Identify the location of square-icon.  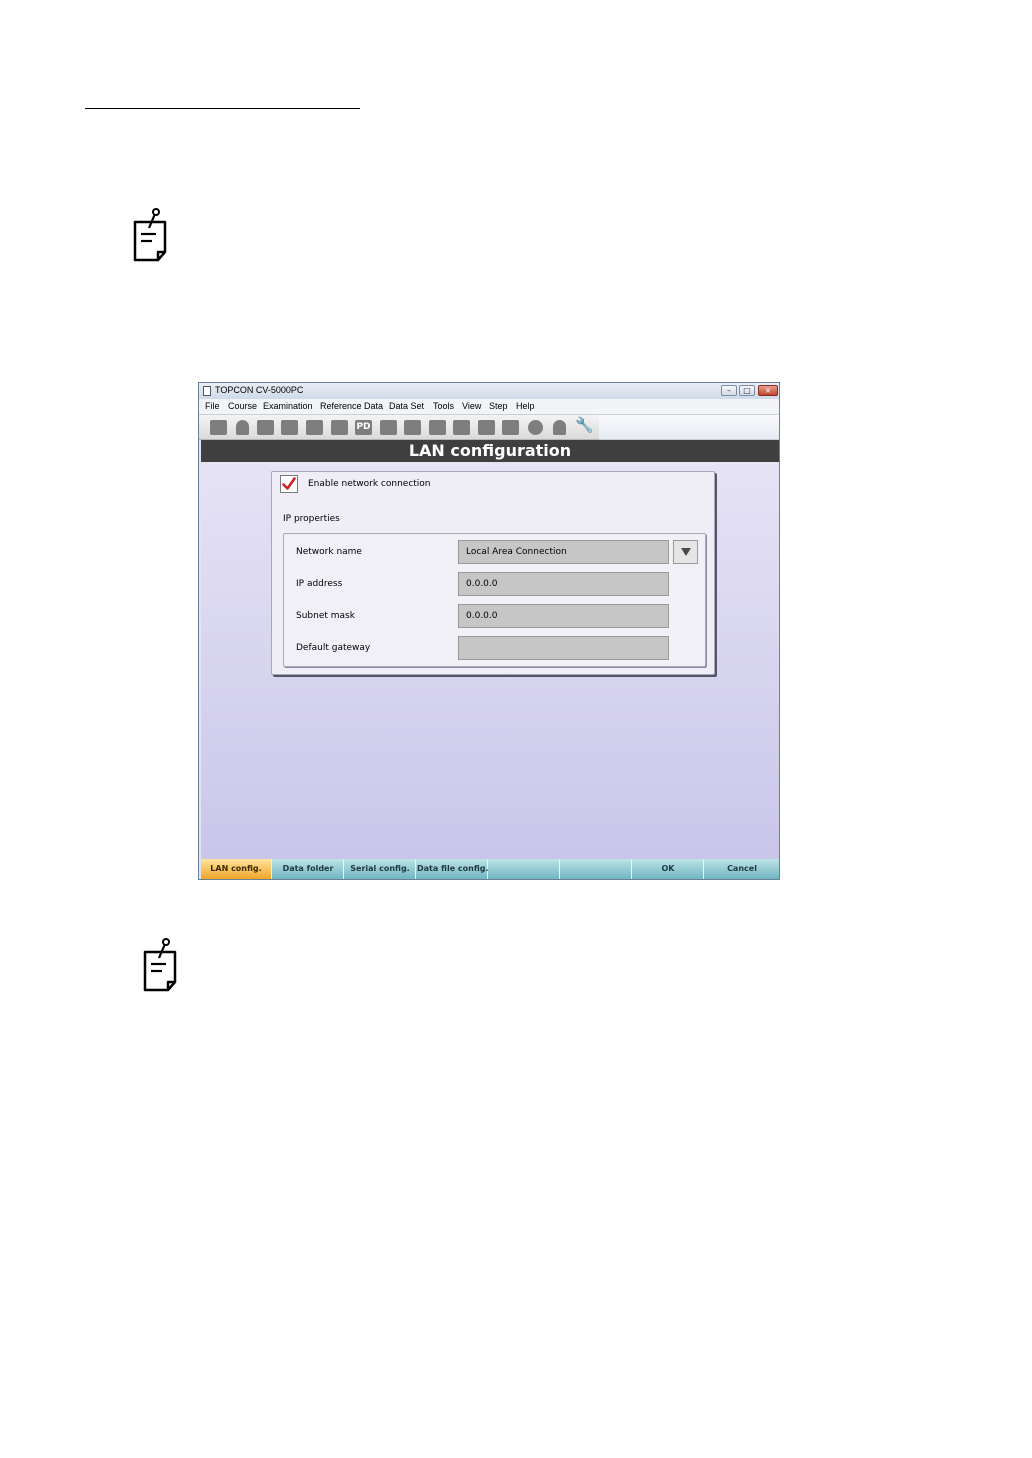
(388, 427).